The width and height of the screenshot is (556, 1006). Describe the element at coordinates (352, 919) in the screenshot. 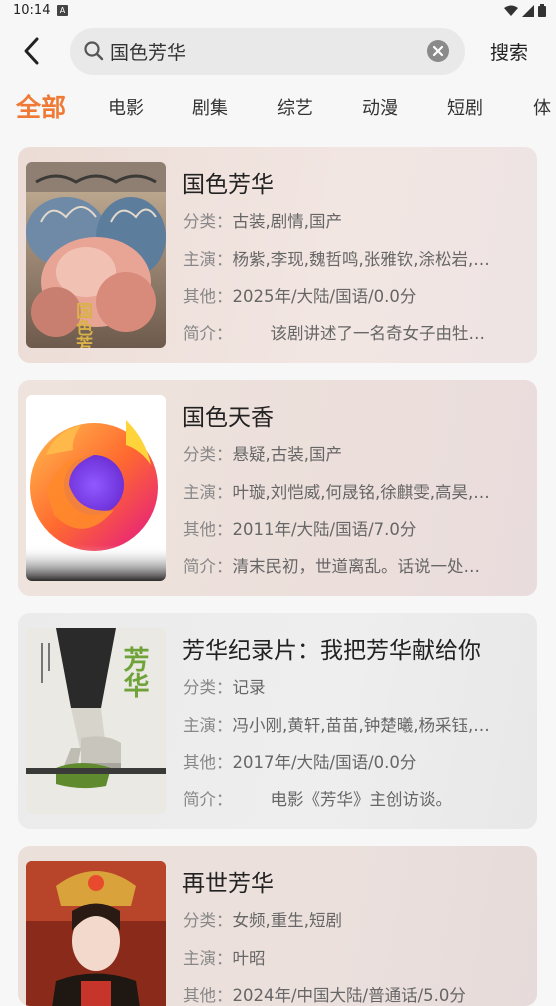

I see `result-category: 分类：女频,重生,短剧` at that location.